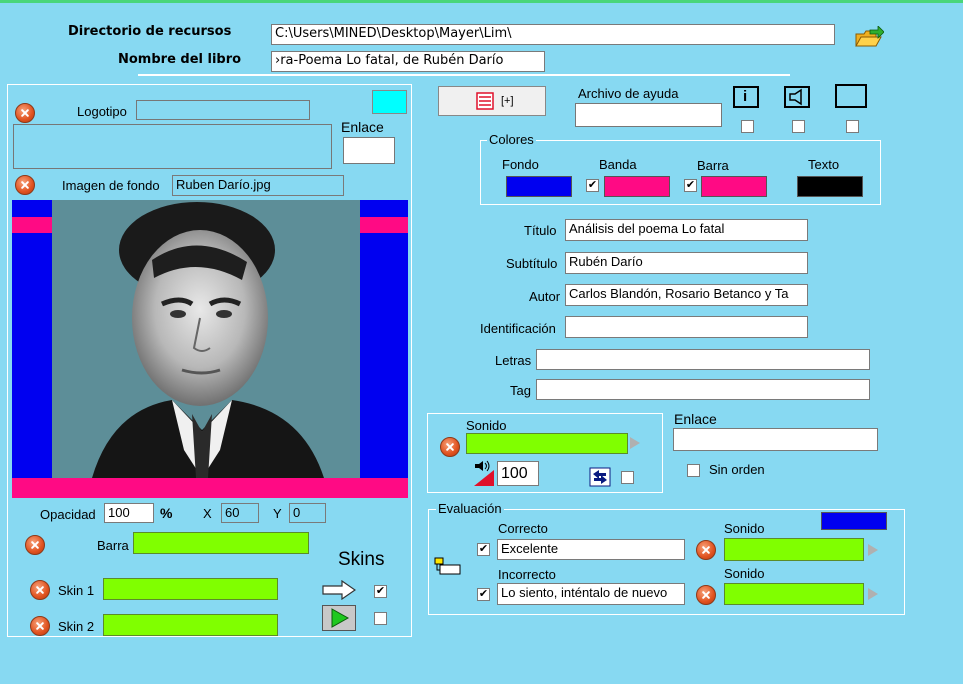 Image resolution: width=963 pixels, height=684 pixels. I want to click on incorrect-checkbox: ✔, so click(483, 594).